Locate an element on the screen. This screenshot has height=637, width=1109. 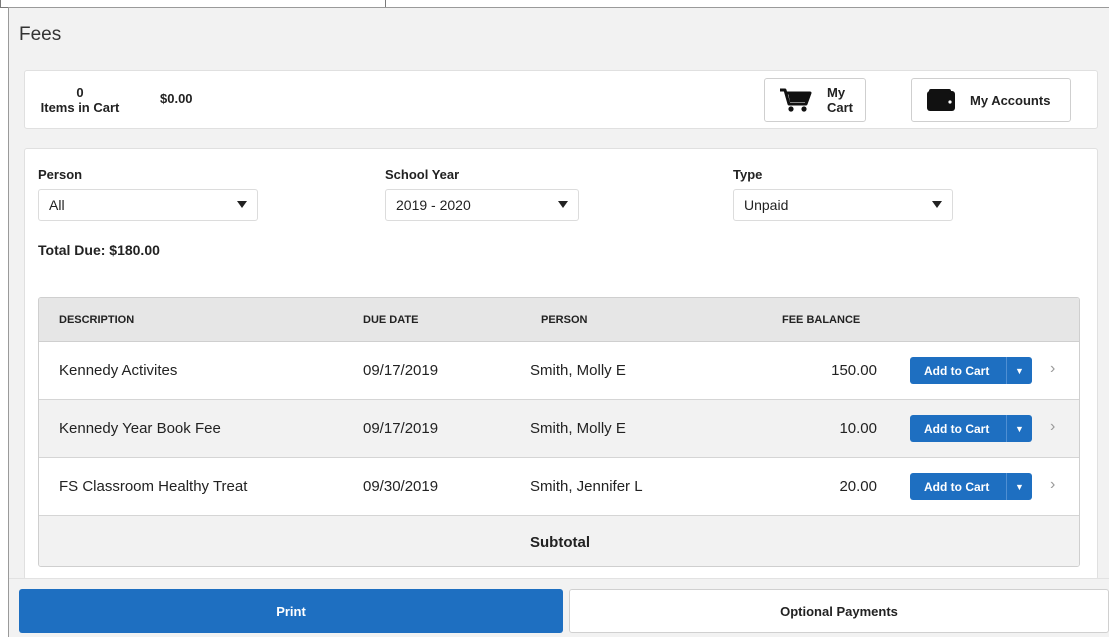
optional-payments-button: Optional Payments is located at coordinates (839, 611).